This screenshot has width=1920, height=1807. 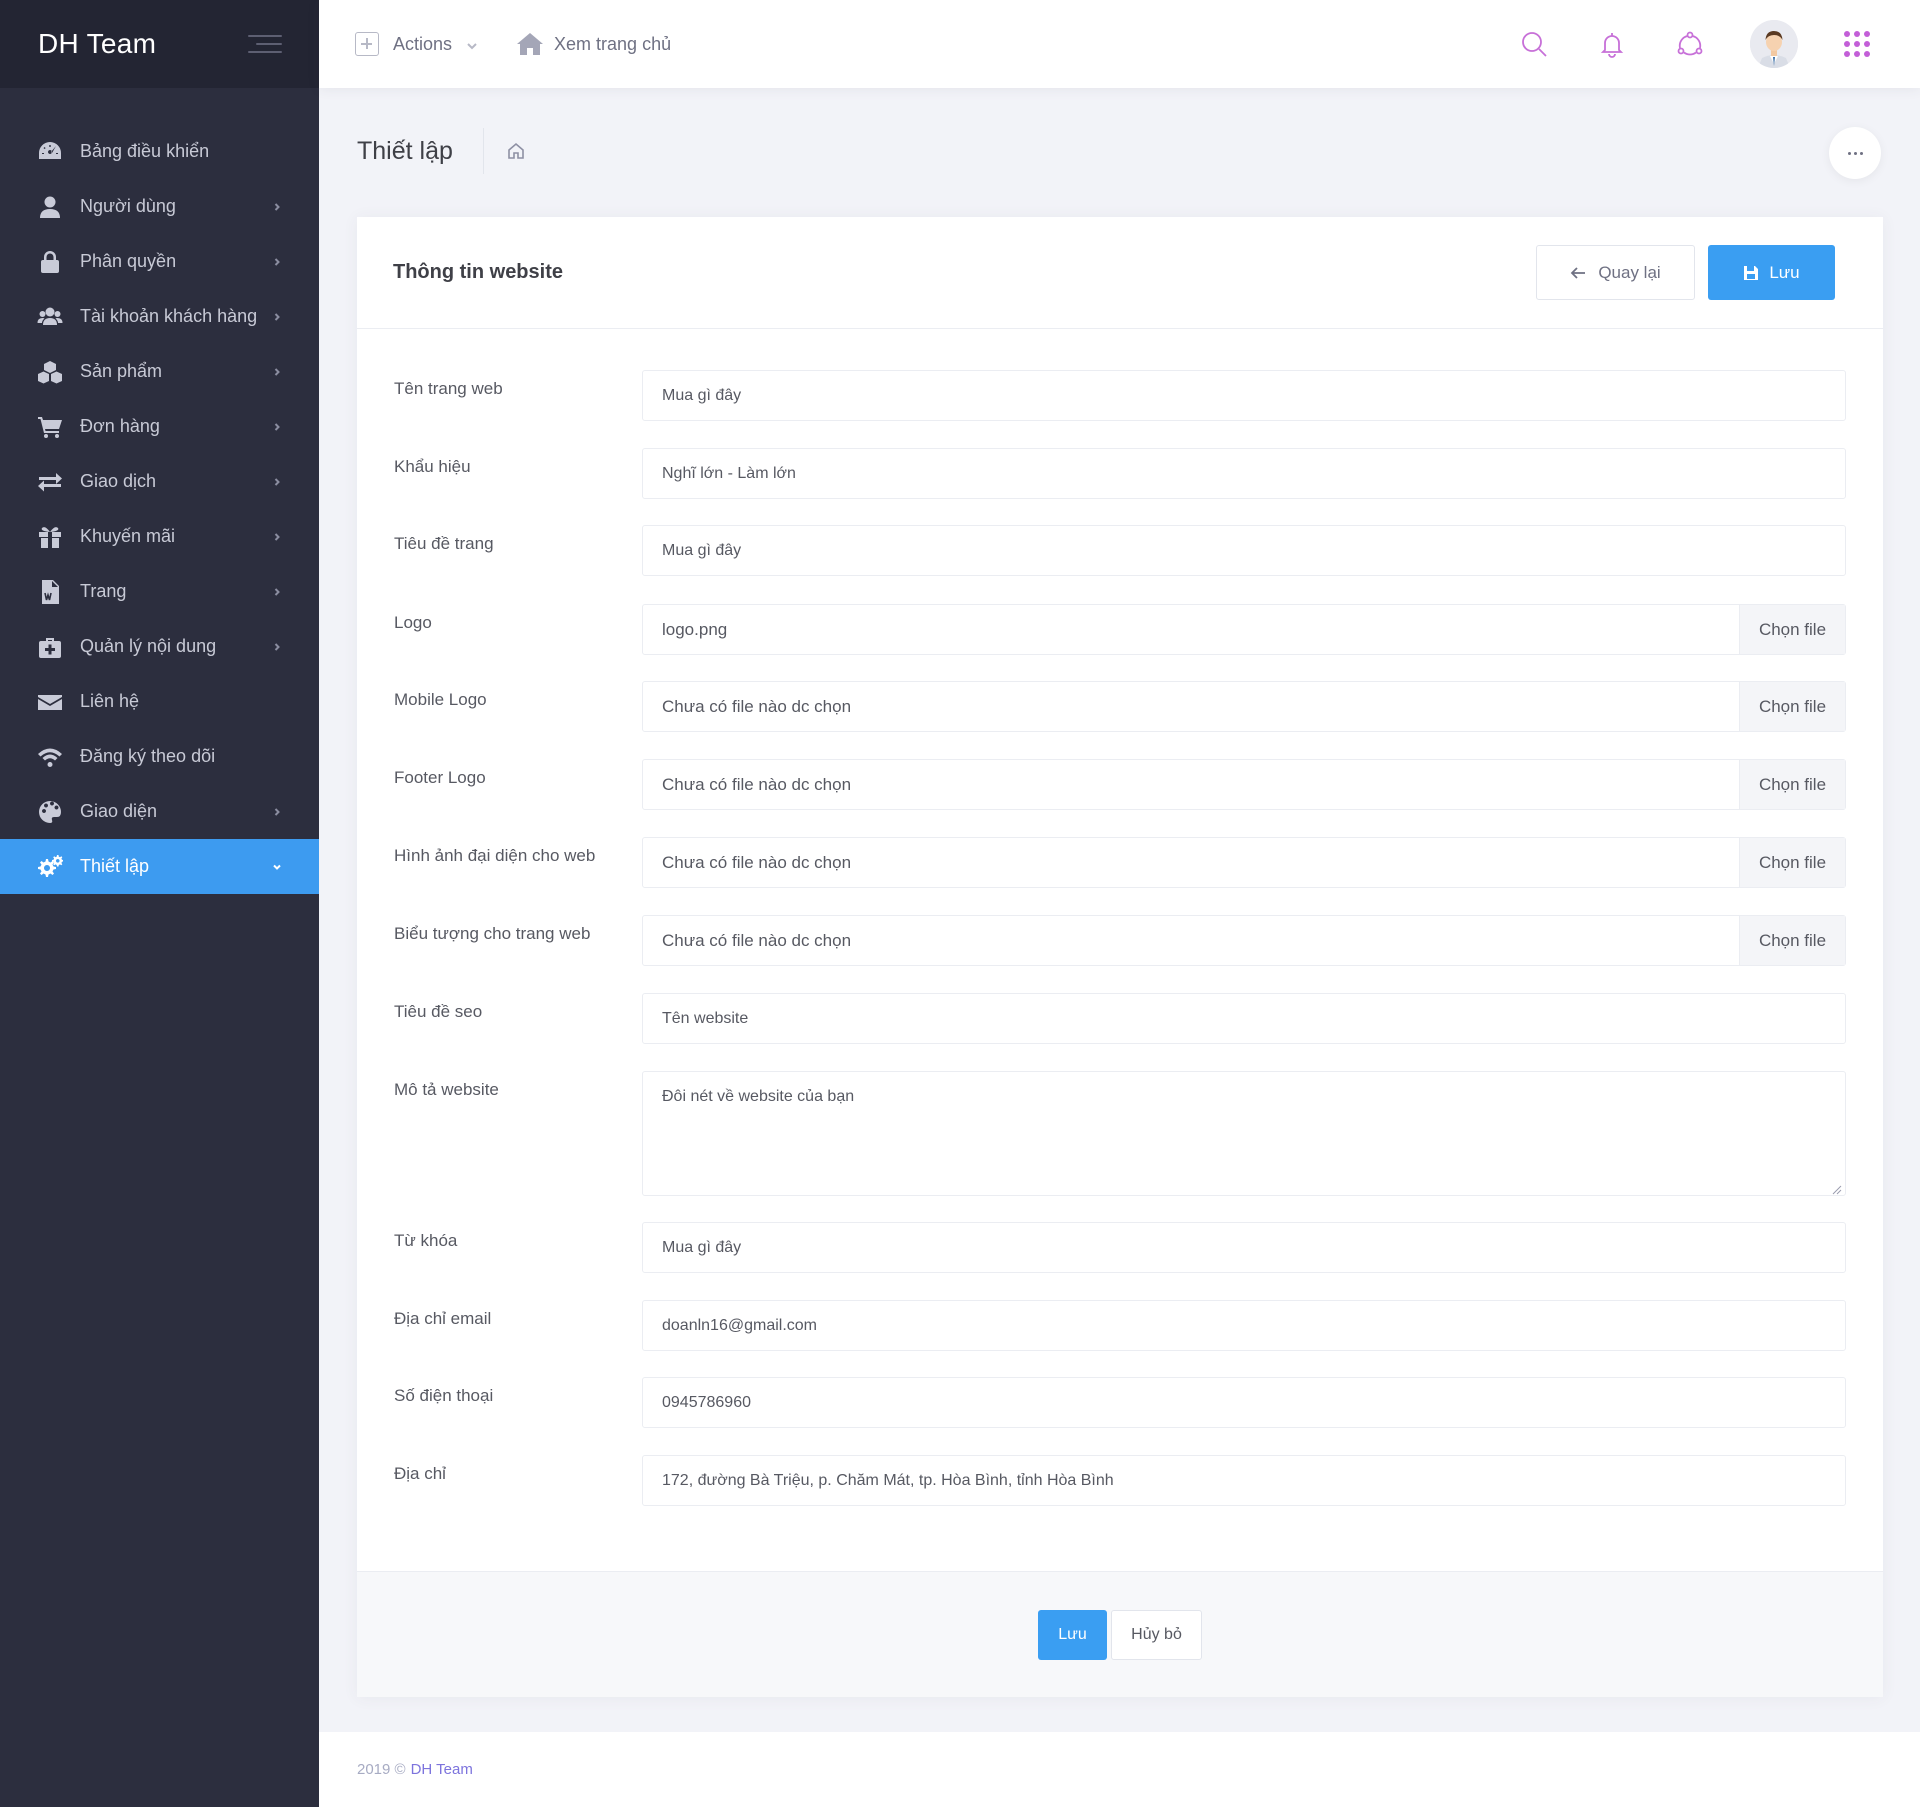 What do you see at coordinates (443, 1318) in the screenshot?
I see `field-label: Địa chỉ email` at bounding box center [443, 1318].